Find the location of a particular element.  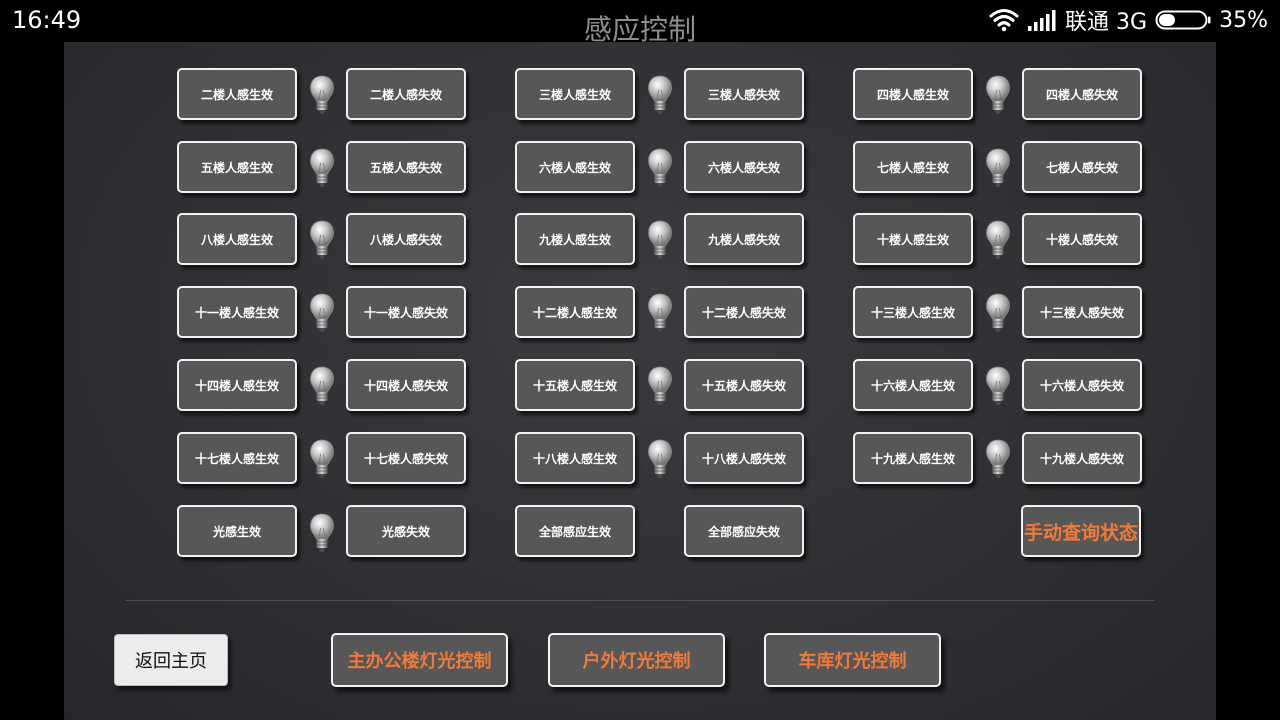

floor-sensor-off-button: 十八楼人感失效 is located at coordinates (744, 458).